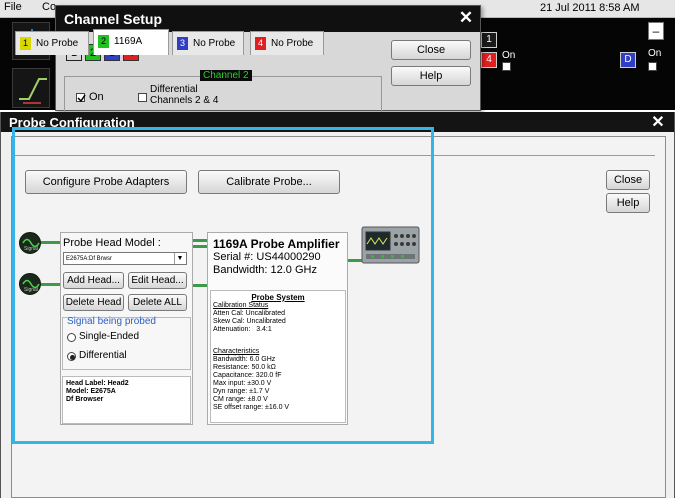 The image size is (675, 498). Describe the element at coordinates (489, 40) in the screenshot. I see `channel-1-indicator: 1` at that location.